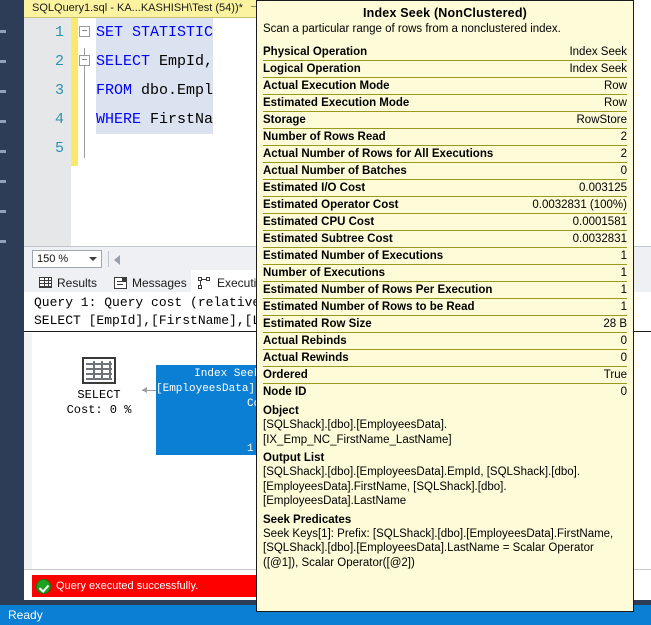 Image resolution: width=651 pixels, height=625 pixels. Describe the element at coordinates (137, 8) in the screenshot. I see `document-tab-label: SQLQuery1.sql - KA...KASHISH\Test (54))*` at that location.